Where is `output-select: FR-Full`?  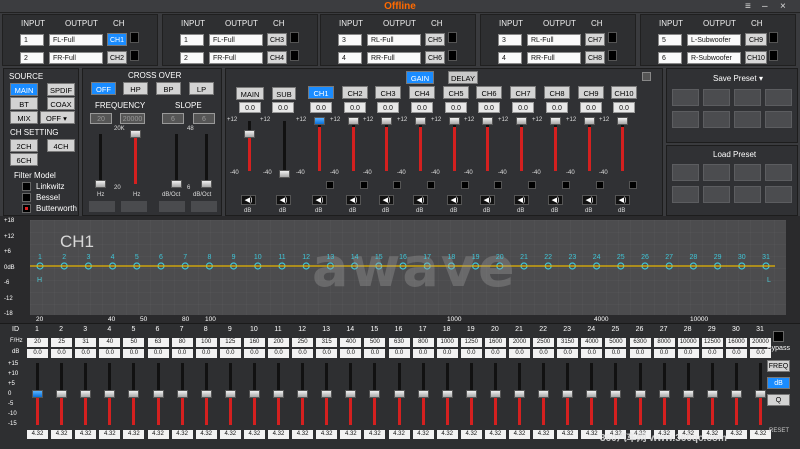 output-select: FR-Full is located at coordinates (236, 58).